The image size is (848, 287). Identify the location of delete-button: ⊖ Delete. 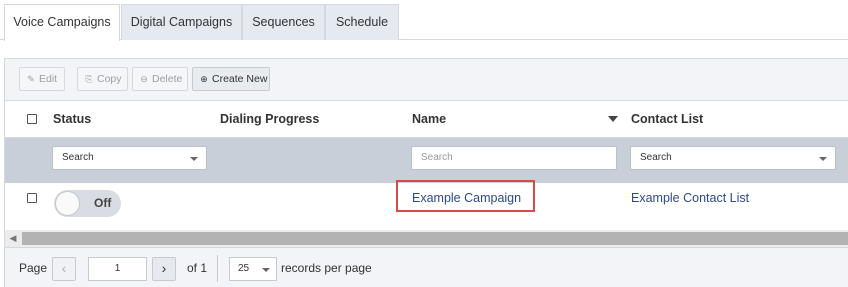
(160, 79).